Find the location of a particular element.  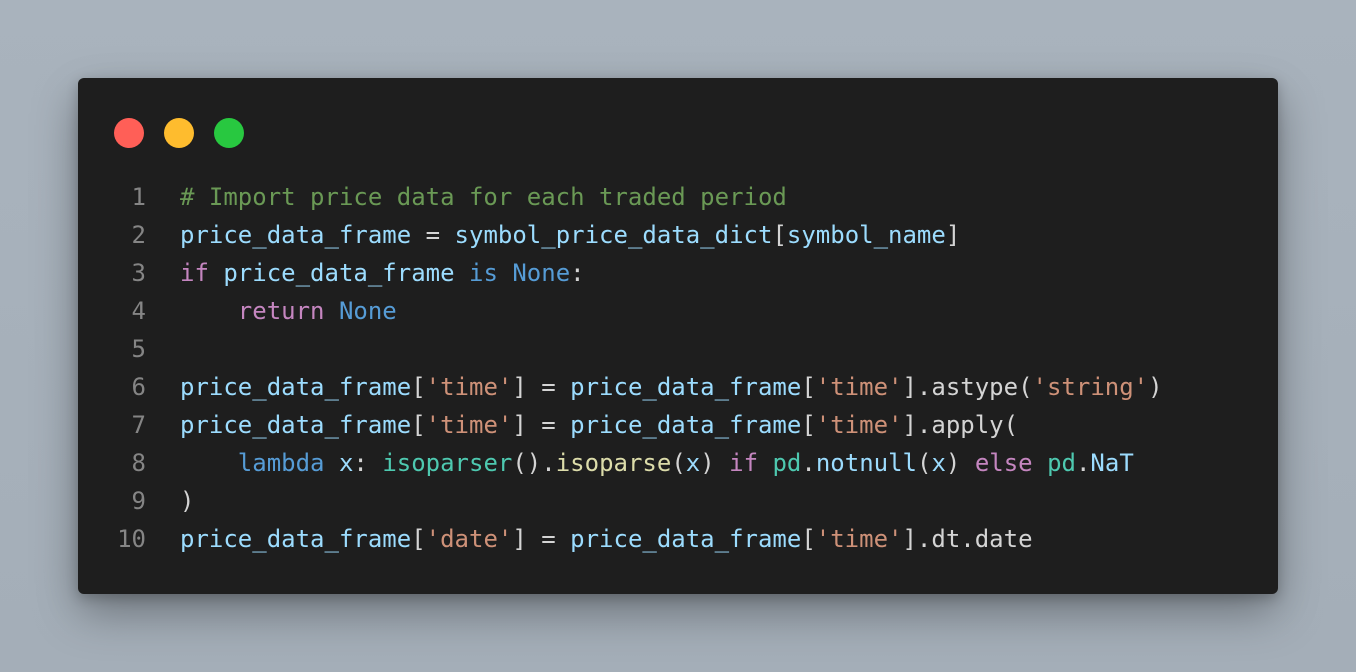

code-token-plain: (). is located at coordinates (534, 463).